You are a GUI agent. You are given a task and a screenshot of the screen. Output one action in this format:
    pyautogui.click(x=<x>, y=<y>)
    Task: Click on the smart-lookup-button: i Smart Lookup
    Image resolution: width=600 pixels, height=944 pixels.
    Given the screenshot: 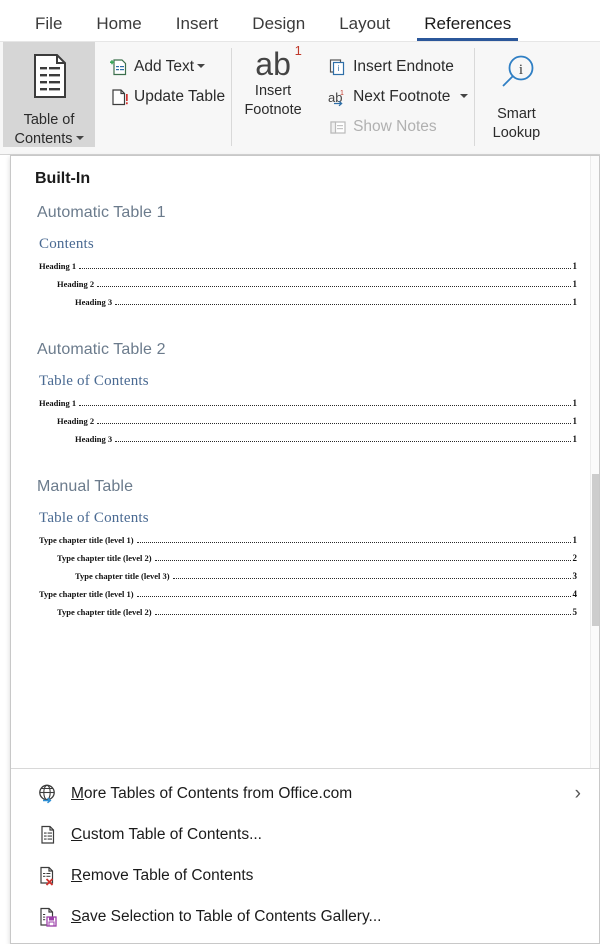 What is the action you would take?
    pyautogui.click(x=516, y=94)
    